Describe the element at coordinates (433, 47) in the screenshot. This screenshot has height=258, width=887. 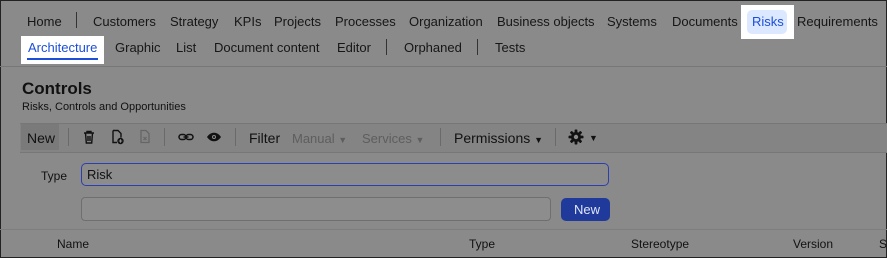
I see `tab-orphaned: Orphaned` at that location.